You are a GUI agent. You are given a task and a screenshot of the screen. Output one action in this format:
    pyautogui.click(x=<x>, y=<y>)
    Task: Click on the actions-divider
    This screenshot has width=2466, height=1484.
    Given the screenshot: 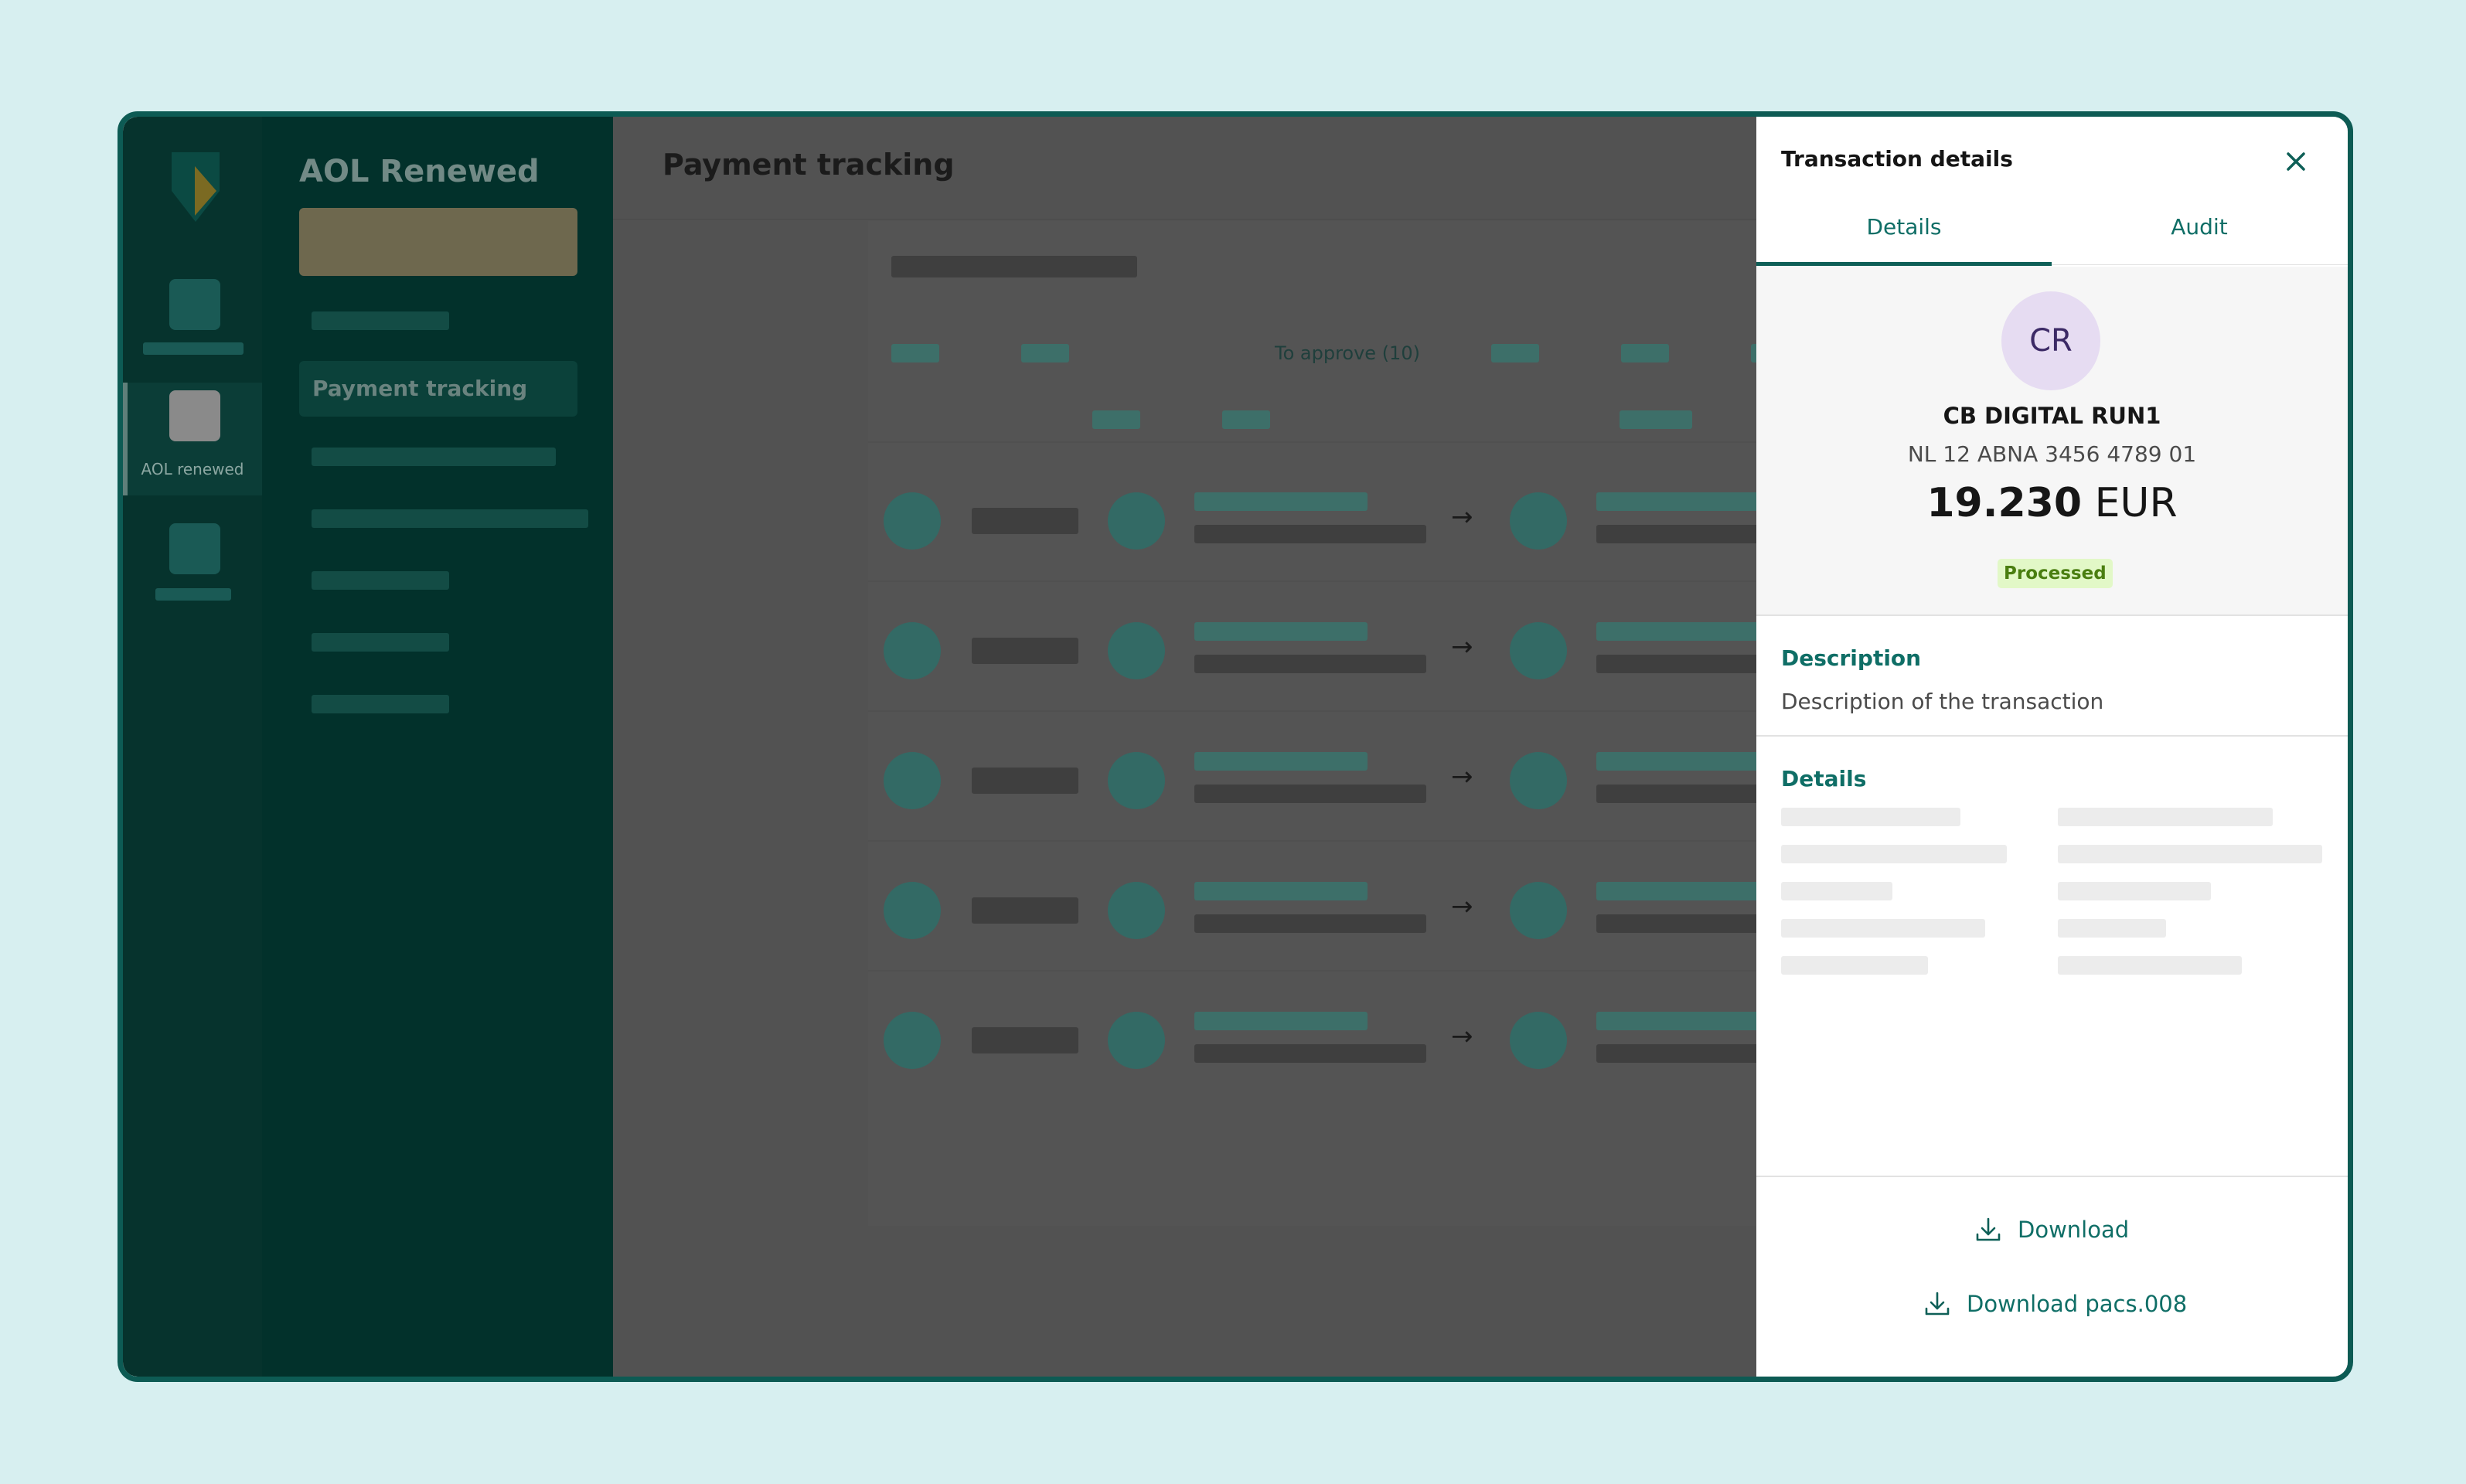 What is the action you would take?
    pyautogui.click(x=2052, y=1176)
    